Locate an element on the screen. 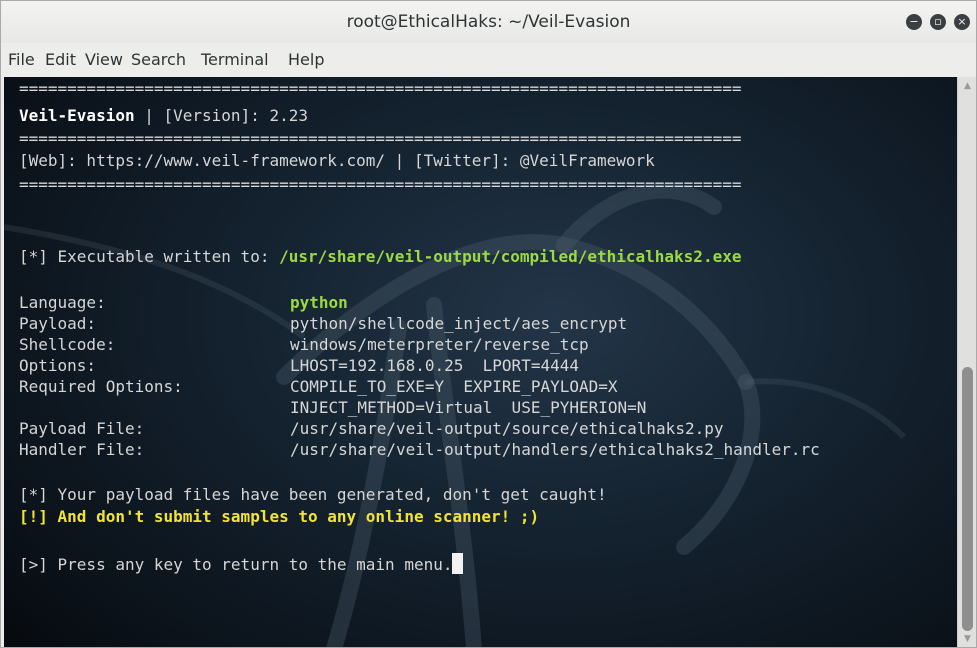 The width and height of the screenshot is (977, 648). close-button: × is located at coordinates (962, 22).